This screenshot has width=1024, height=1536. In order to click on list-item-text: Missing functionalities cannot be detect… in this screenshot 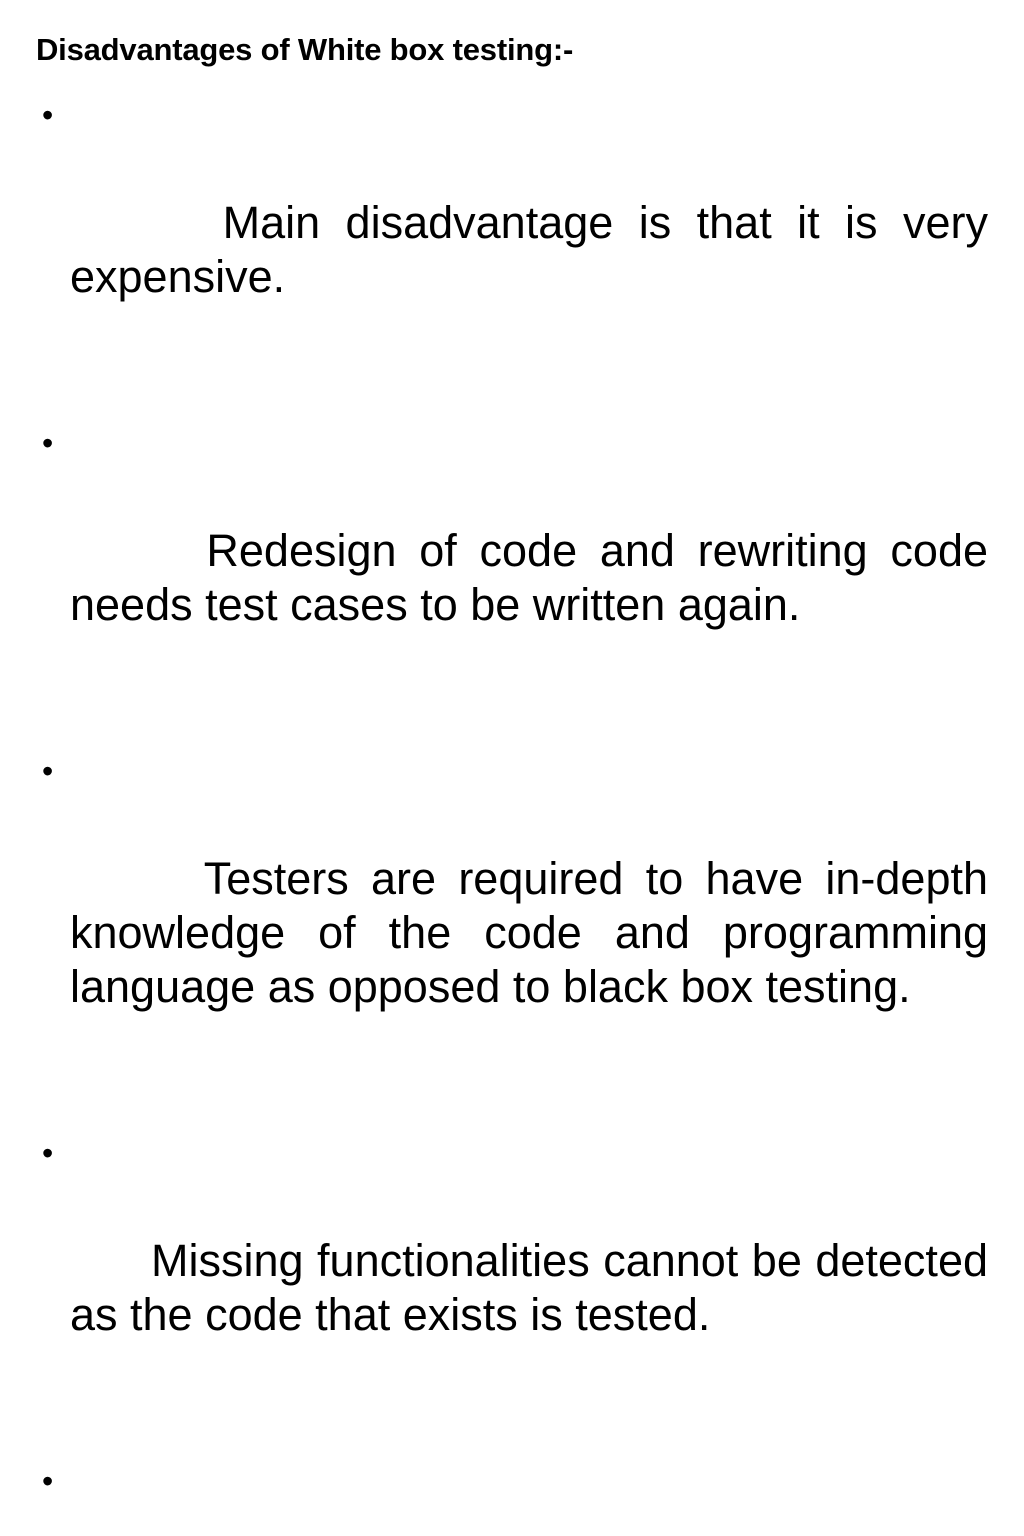, I will do `click(535, 1287)`.